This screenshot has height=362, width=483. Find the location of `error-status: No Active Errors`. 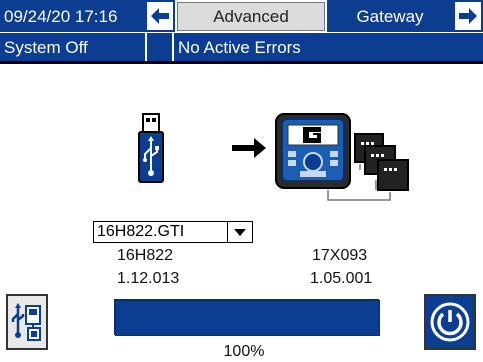

error-status: No Active Errors is located at coordinates (328, 47).